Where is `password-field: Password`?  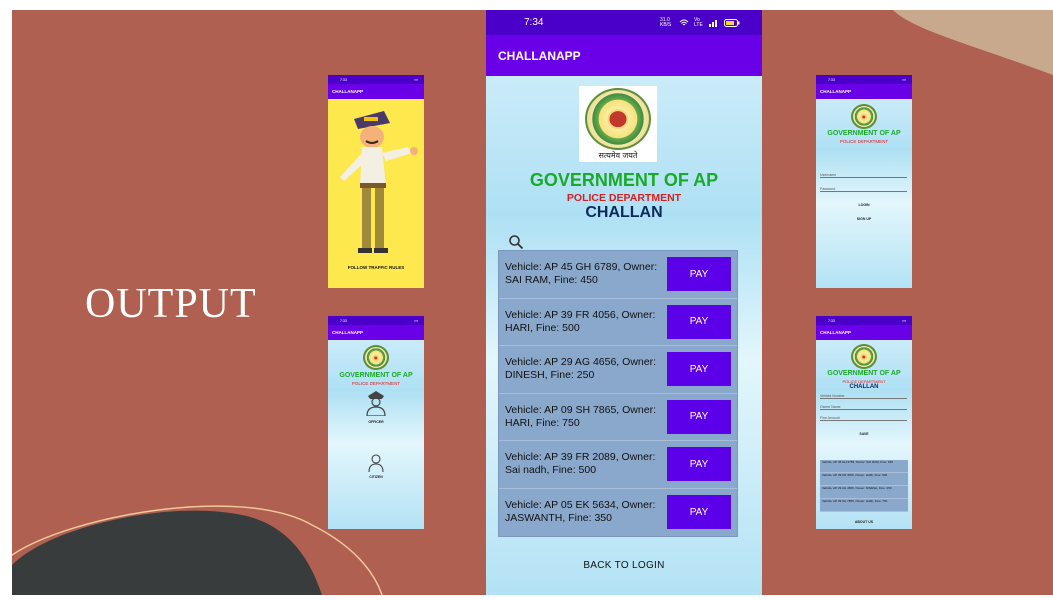 password-field: Password is located at coordinates (863, 189).